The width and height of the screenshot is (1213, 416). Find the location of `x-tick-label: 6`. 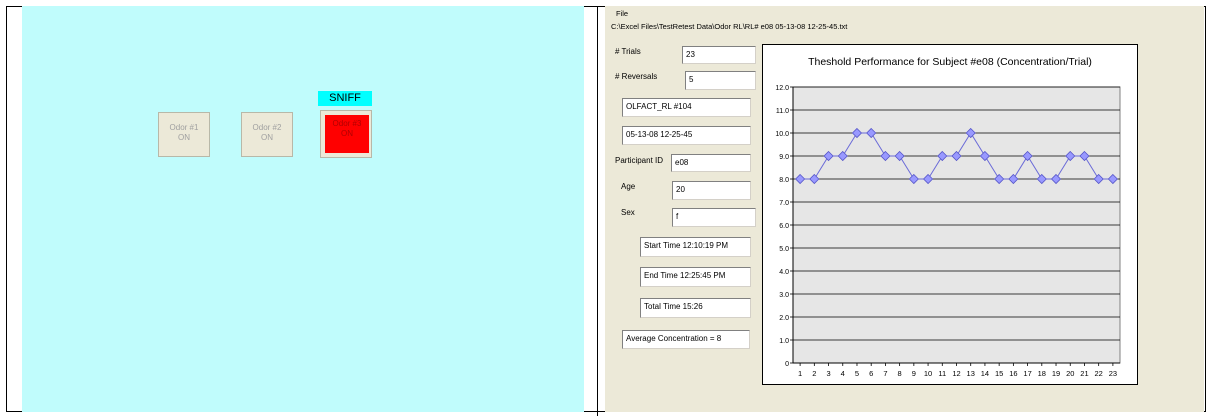

x-tick-label: 6 is located at coordinates (871, 373).